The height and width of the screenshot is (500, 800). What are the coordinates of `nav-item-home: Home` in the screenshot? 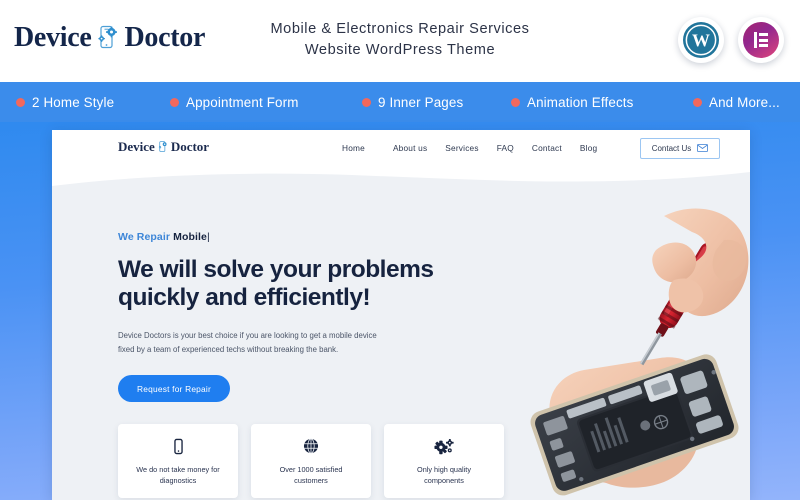 It's located at (358, 148).